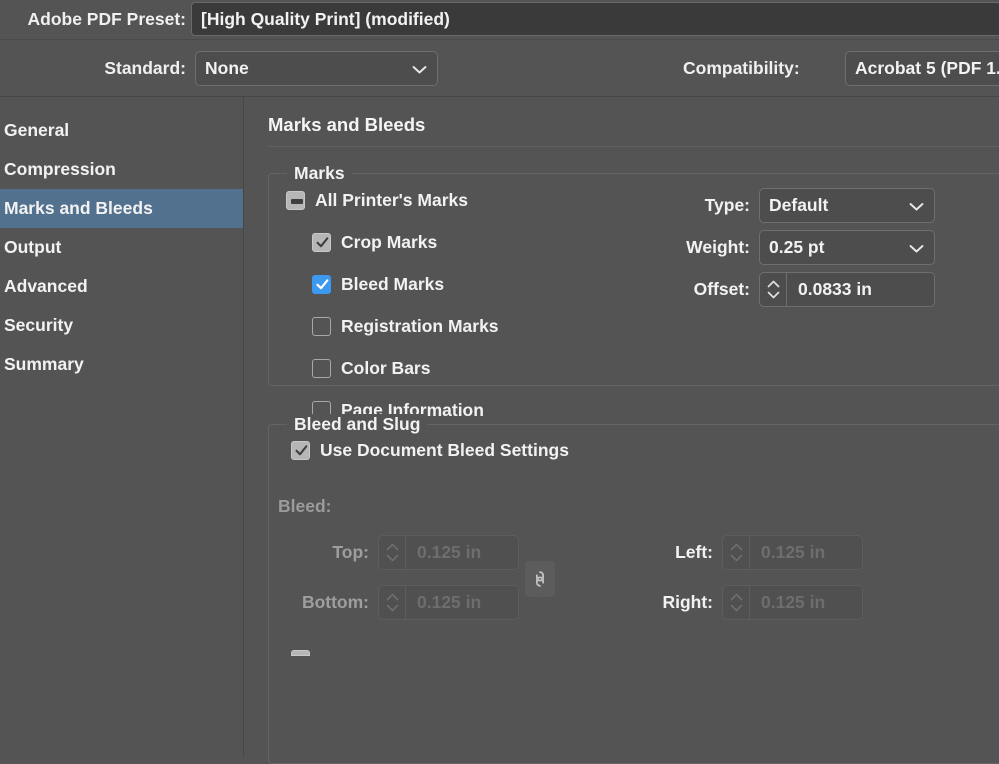 Image resolution: width=999 pixels, height=764 pixels. I want to click on offset-control: Offset: 0.0833 in, so click(791, 289).